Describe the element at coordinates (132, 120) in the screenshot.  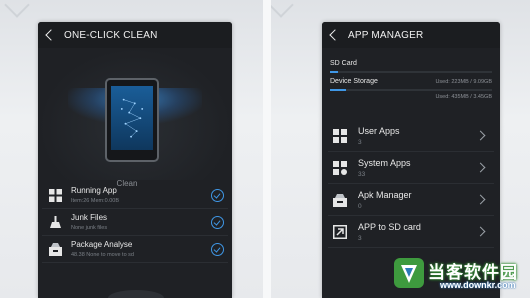
I see `phone-illustration-icon` at that location.